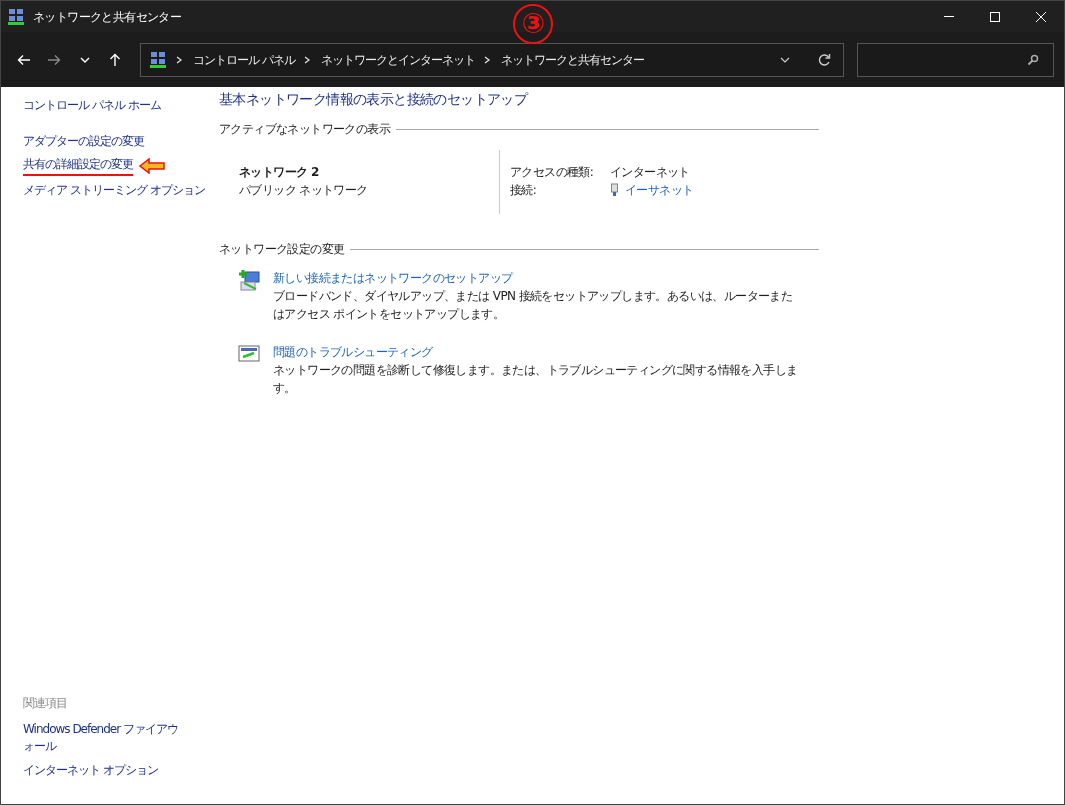 The image size is (1065, 805). I want to click on sidebar-link: メディア ストリーミング オプション, so click(114, 190).